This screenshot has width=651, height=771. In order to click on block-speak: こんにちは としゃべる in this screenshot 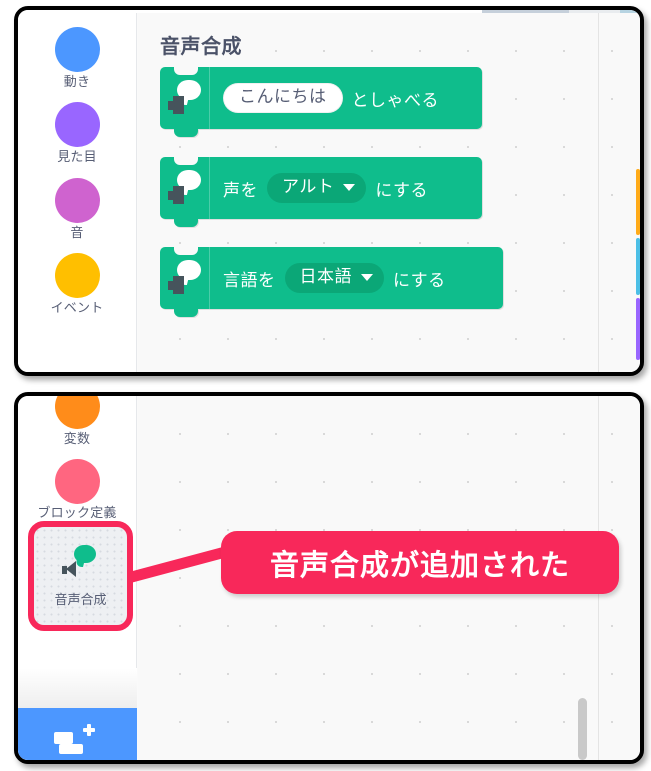, I will do `click(321, 101)`.